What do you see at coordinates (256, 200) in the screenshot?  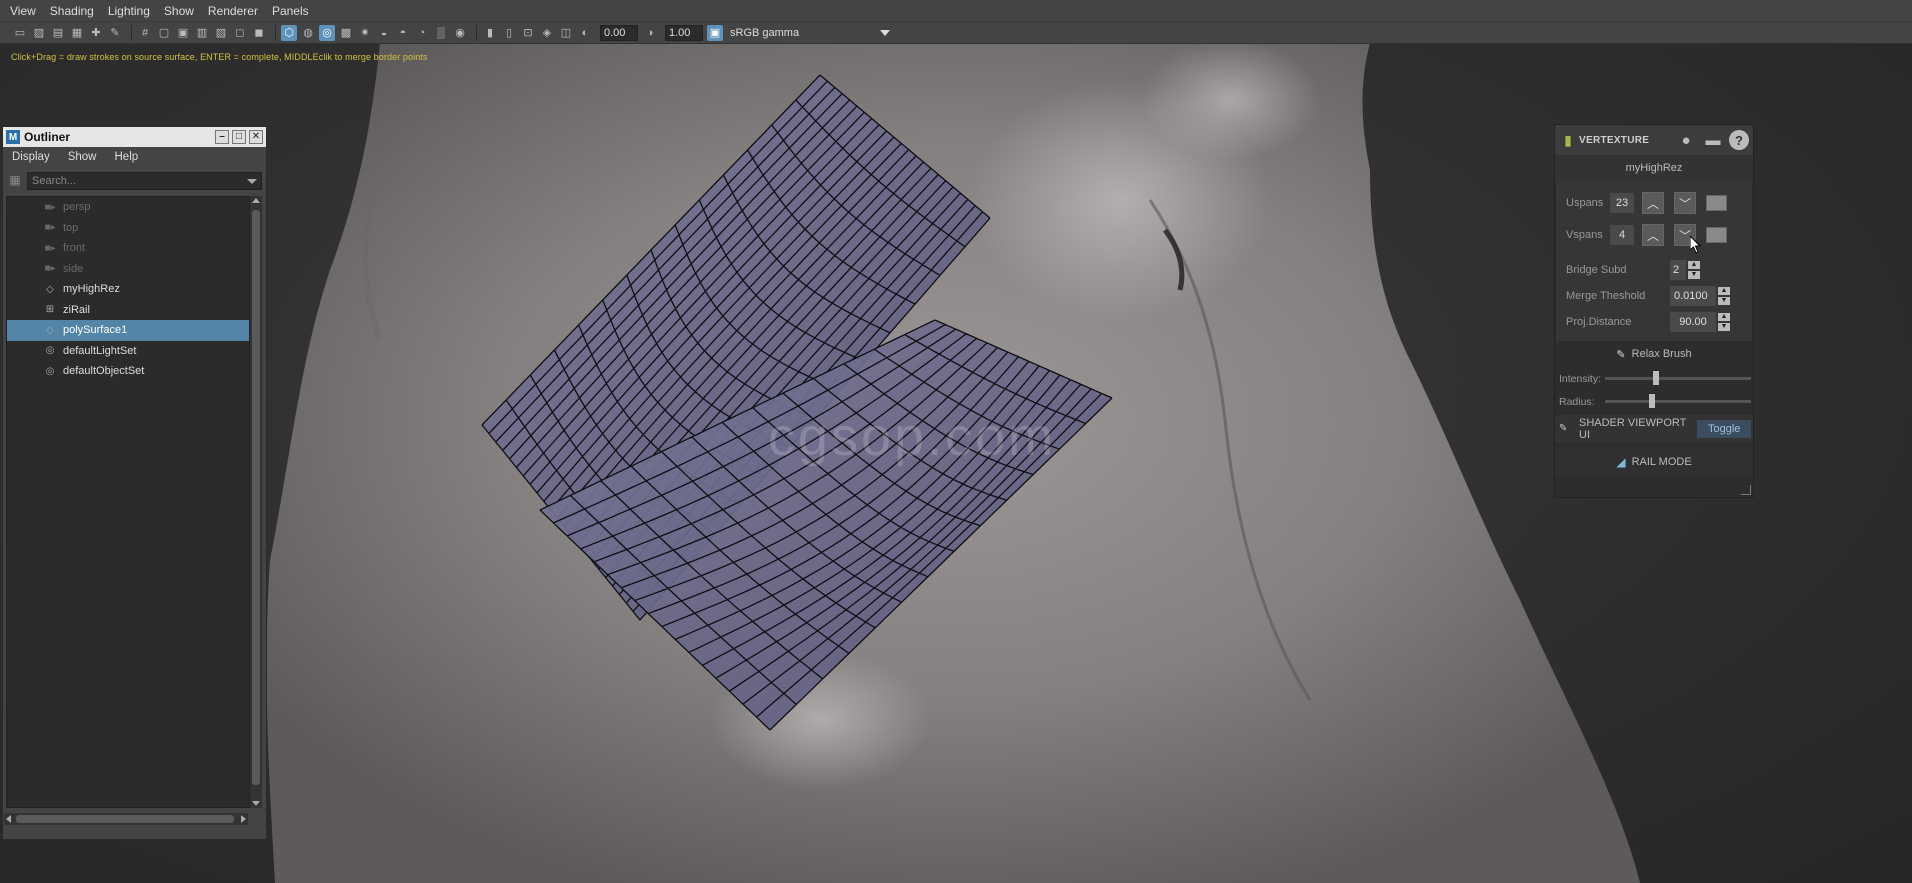 I see `scroll-up-icon` at bounding box center [256, 200].